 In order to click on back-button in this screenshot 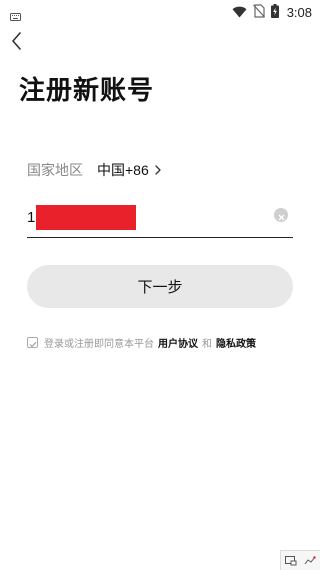, I will do `click(17, 43)`.